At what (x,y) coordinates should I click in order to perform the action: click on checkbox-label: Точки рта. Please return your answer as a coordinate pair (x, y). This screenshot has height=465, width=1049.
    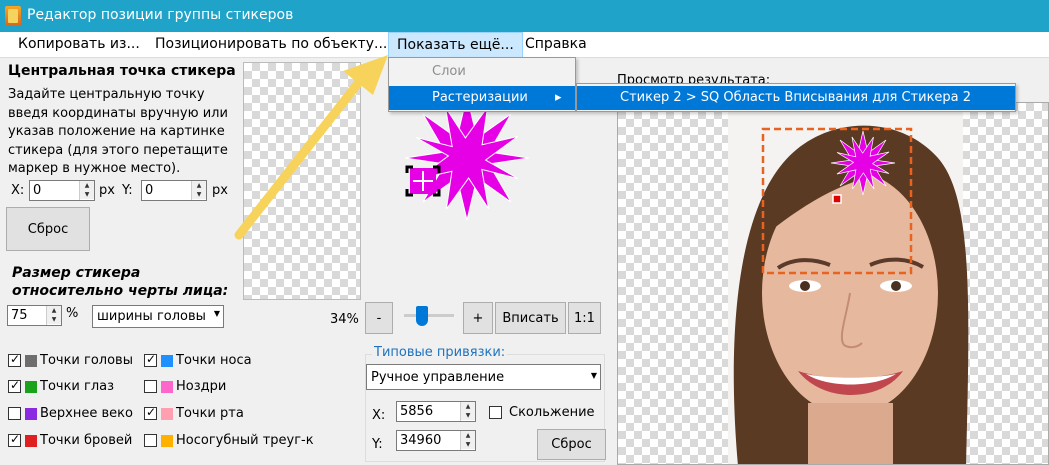
    Looking at the image, I should click on (210, 413).